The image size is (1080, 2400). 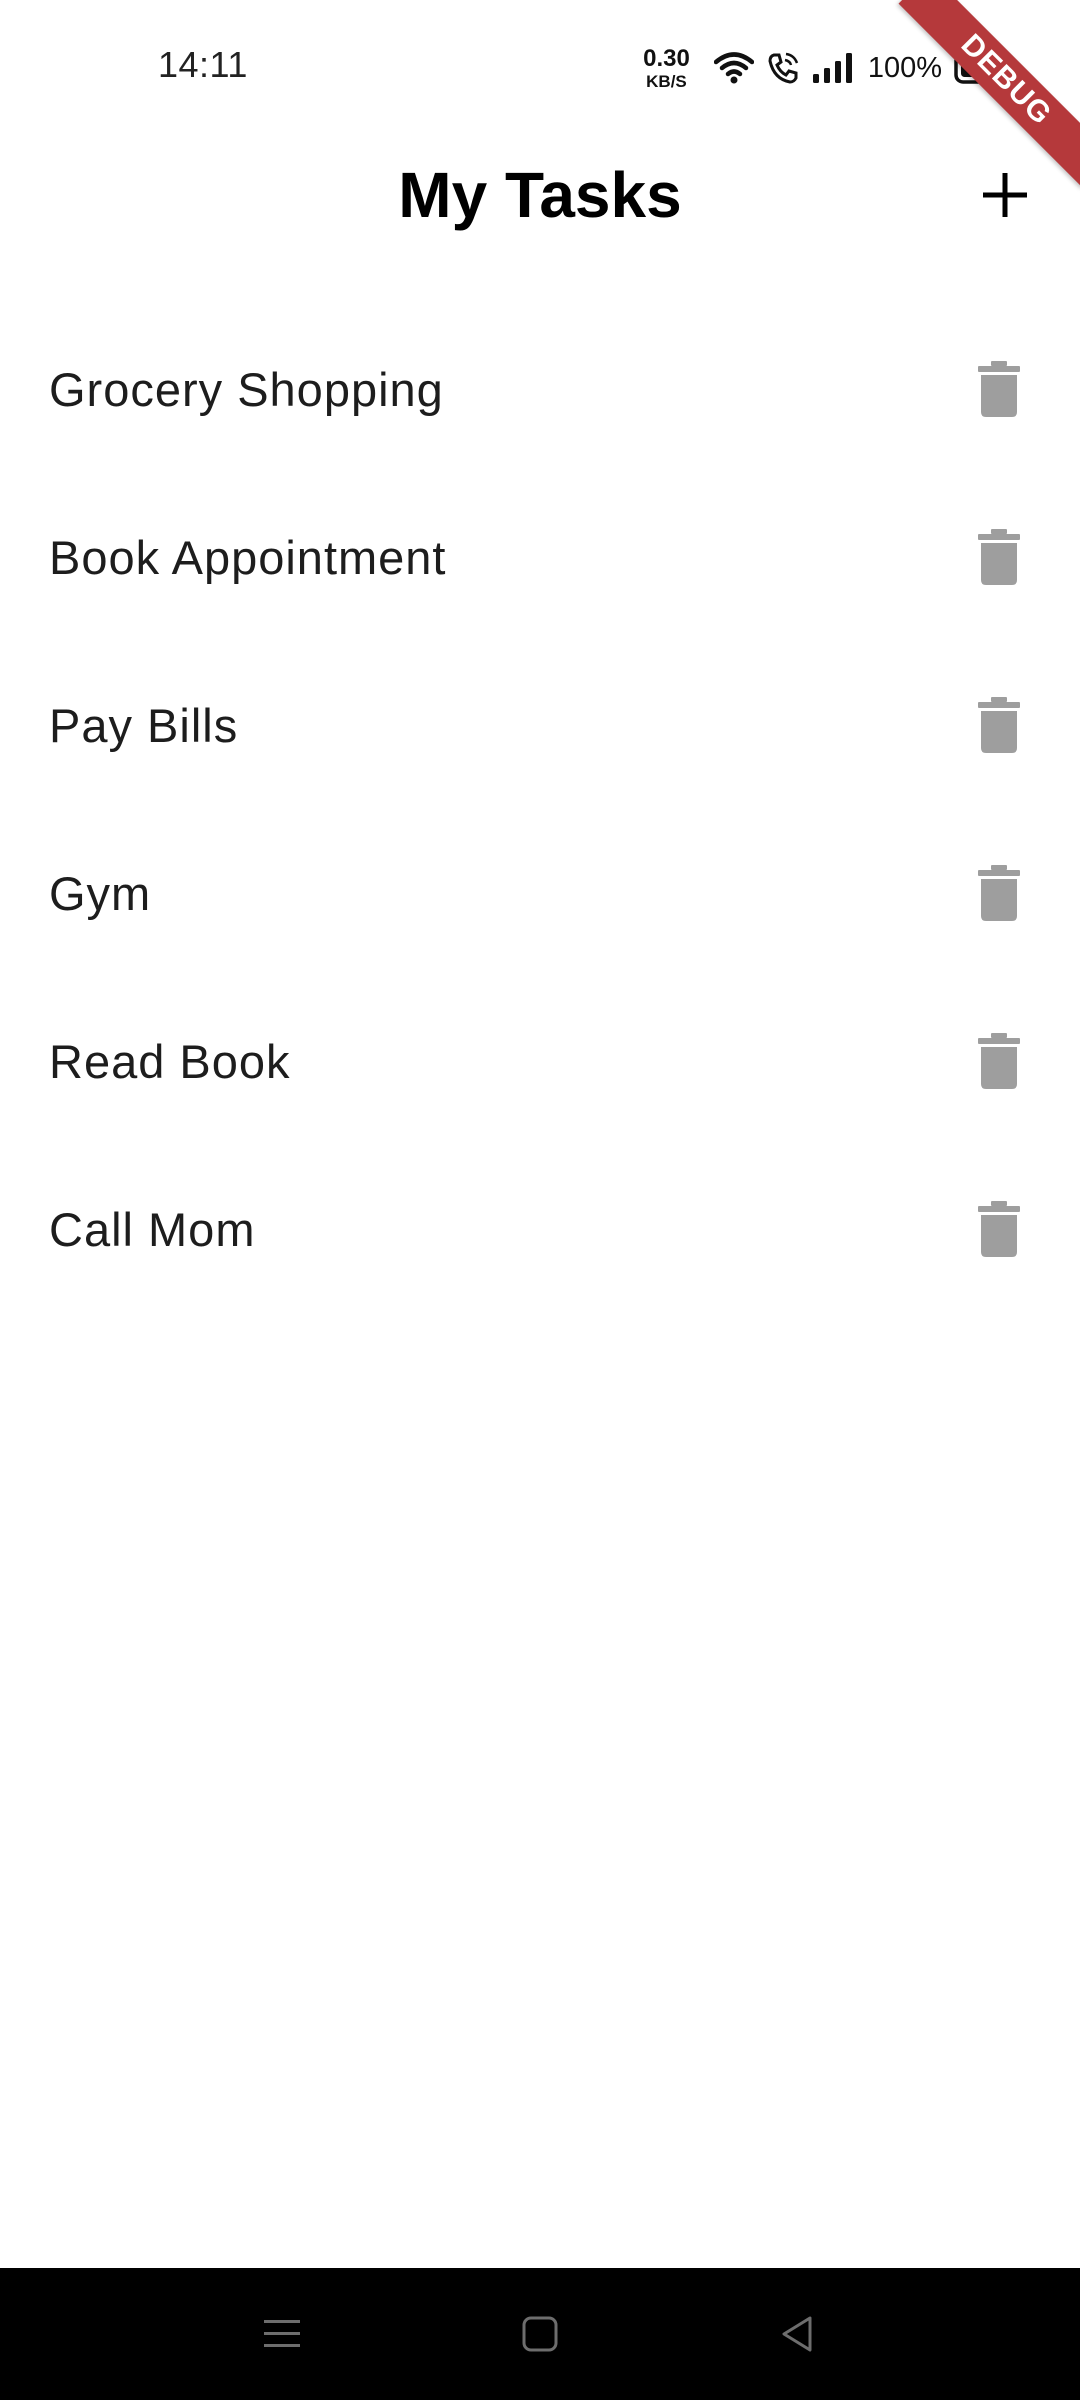 I want to click on back-icon, so click(x=797, y=2334).